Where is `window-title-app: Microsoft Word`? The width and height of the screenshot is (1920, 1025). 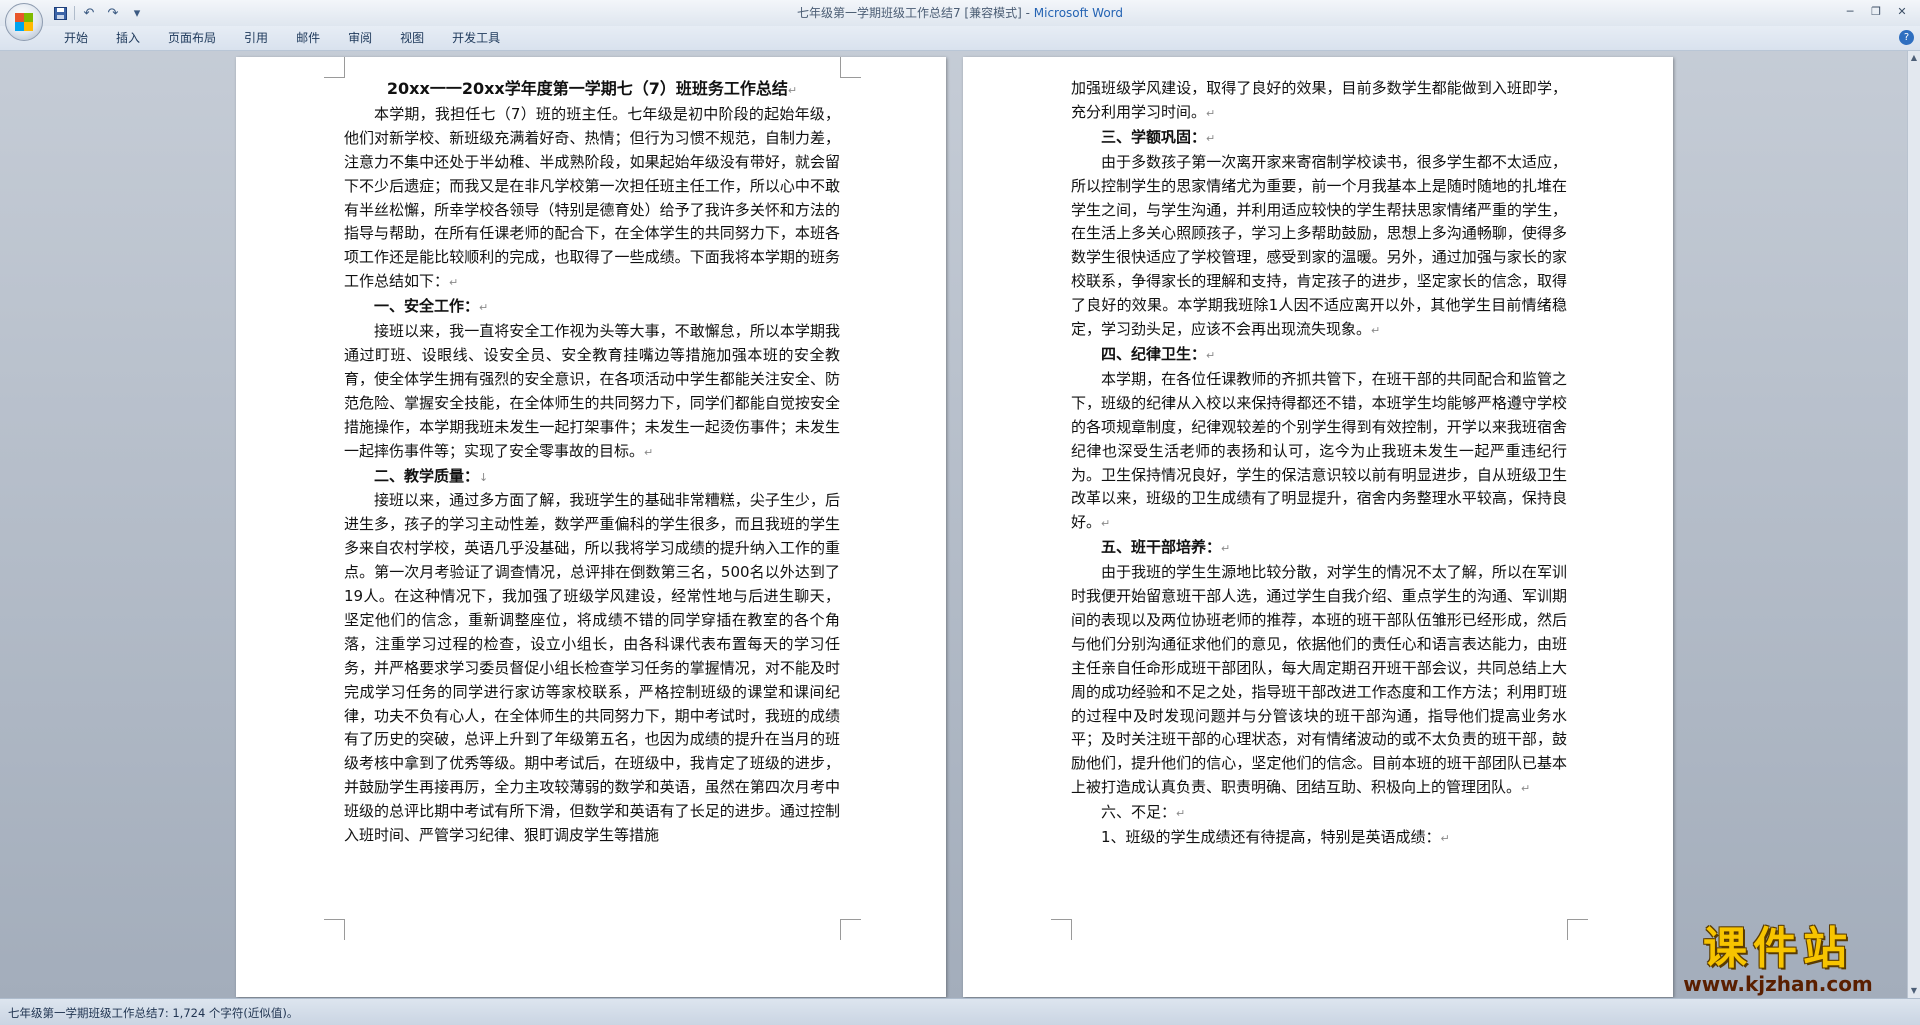
window-title-app: Microsoft Word is located at coordinates (1078, 13).